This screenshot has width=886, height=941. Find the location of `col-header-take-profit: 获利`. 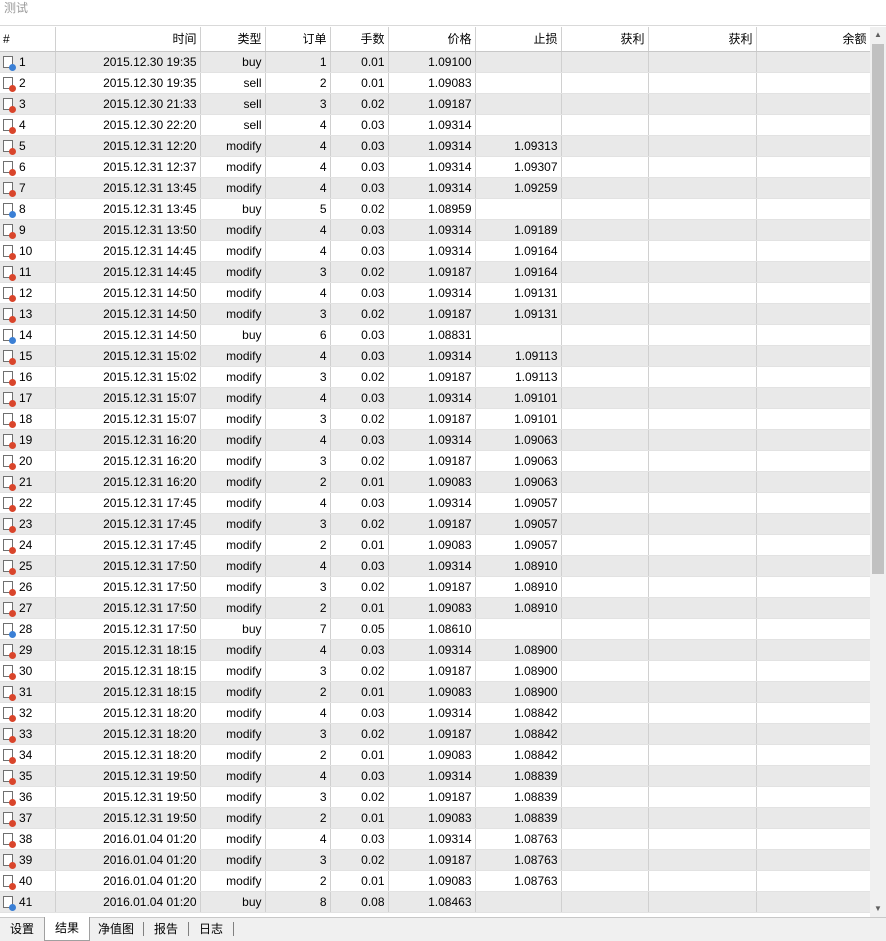

col-header-take-profit: 获利 is located at coordinates (605, 39).